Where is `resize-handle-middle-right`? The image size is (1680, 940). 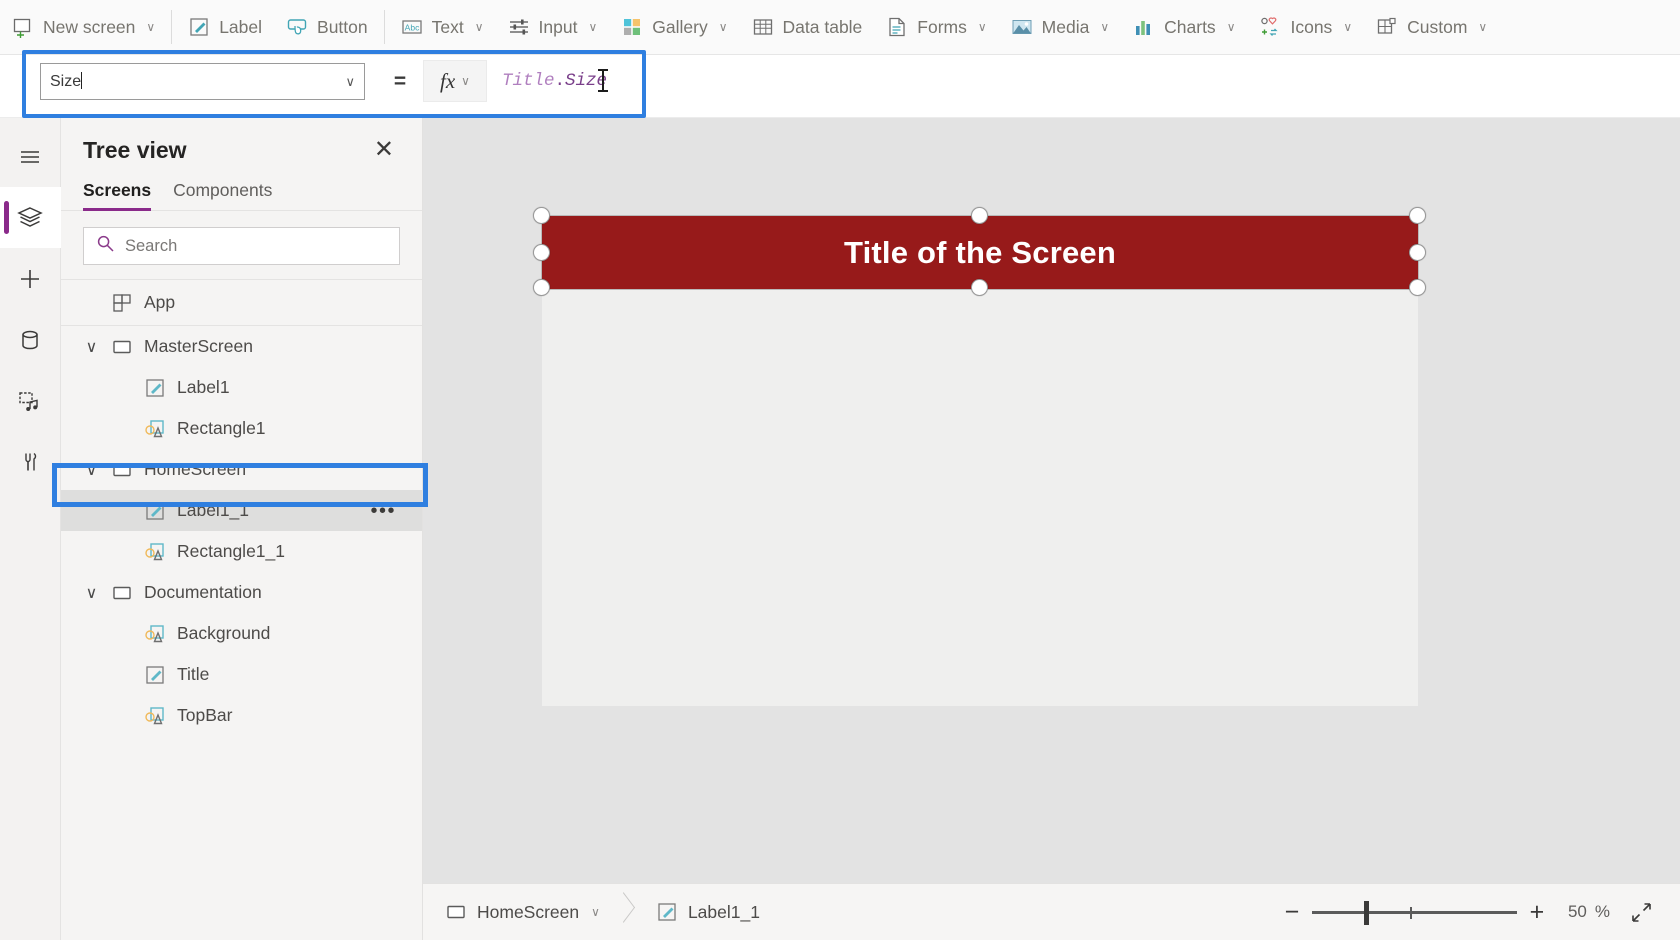
resize-handle-middle-right is located at coordinates (1417, 252).